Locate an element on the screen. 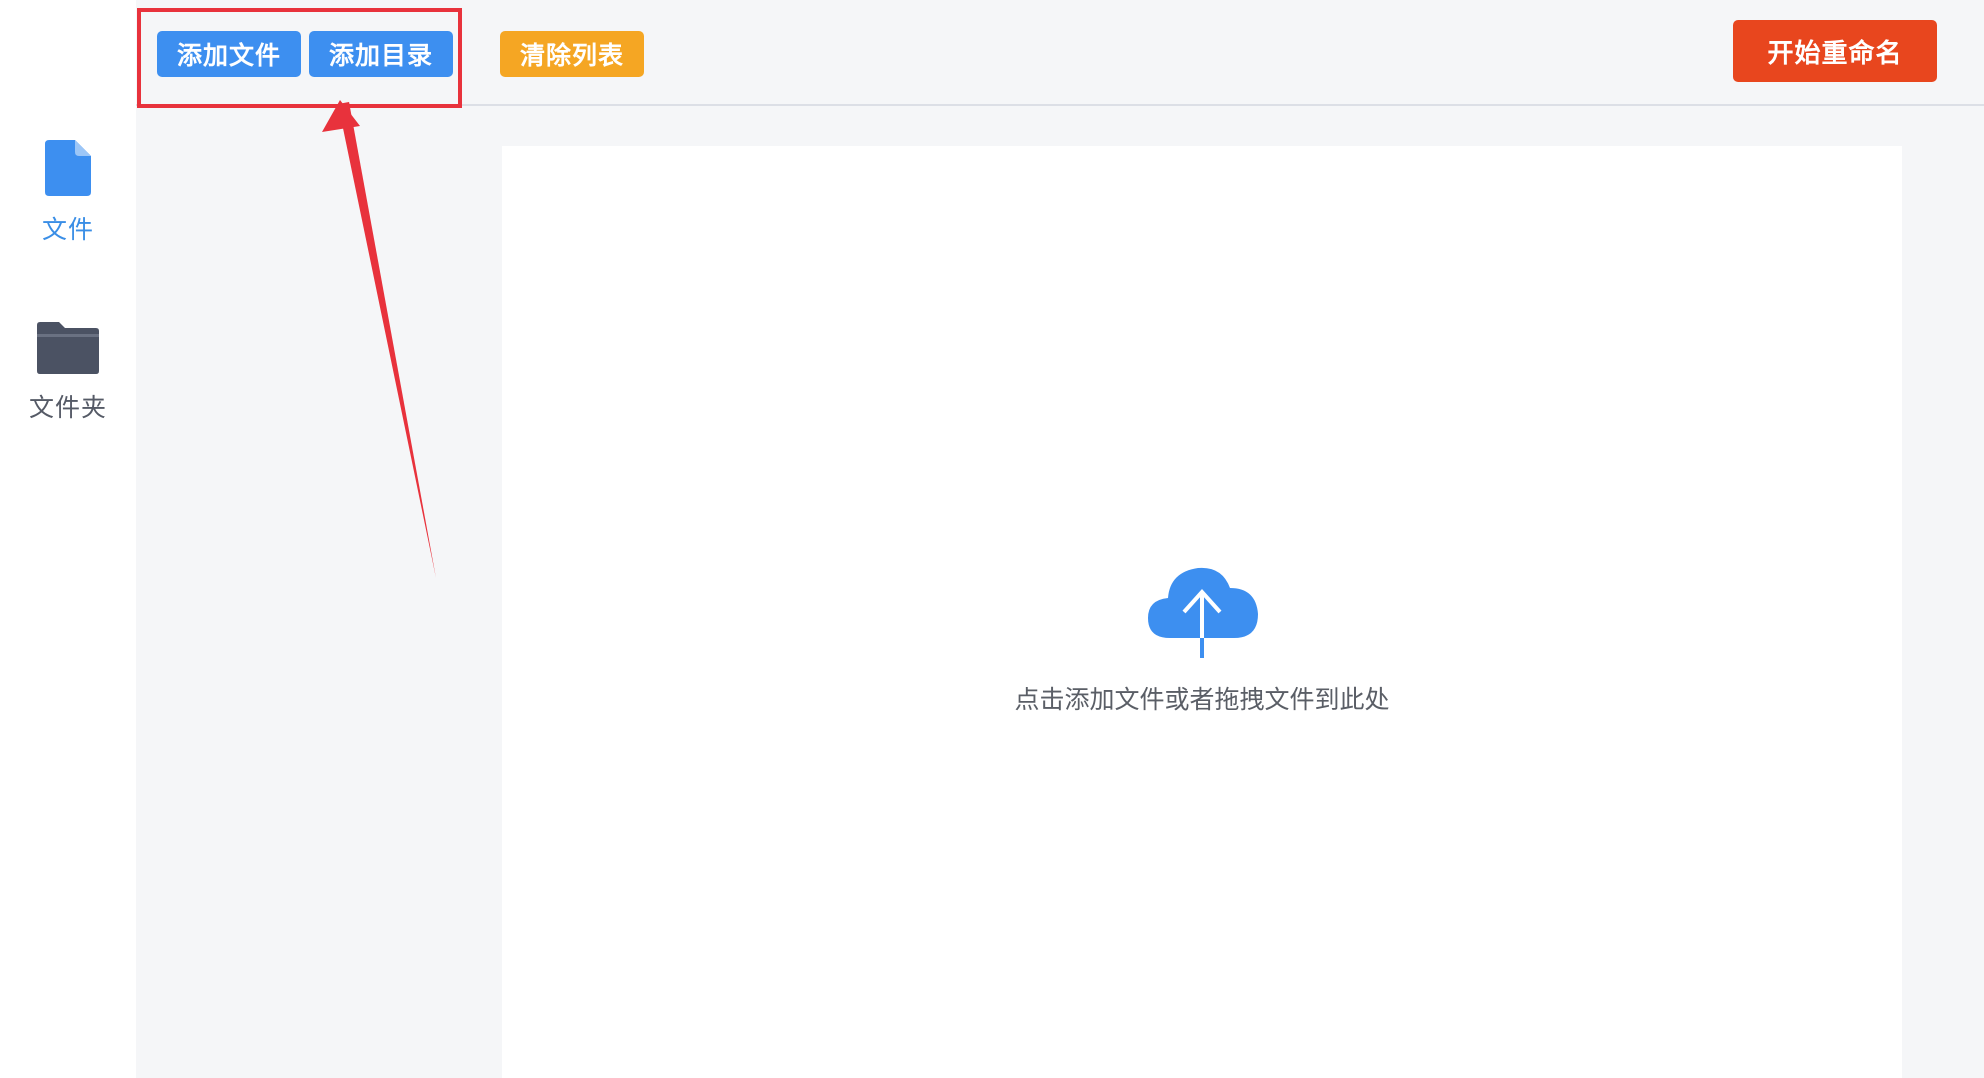 This screenshot has width=1984, height=1078. add-directory-button: 添加目录 is located at coordinates (381, 54).